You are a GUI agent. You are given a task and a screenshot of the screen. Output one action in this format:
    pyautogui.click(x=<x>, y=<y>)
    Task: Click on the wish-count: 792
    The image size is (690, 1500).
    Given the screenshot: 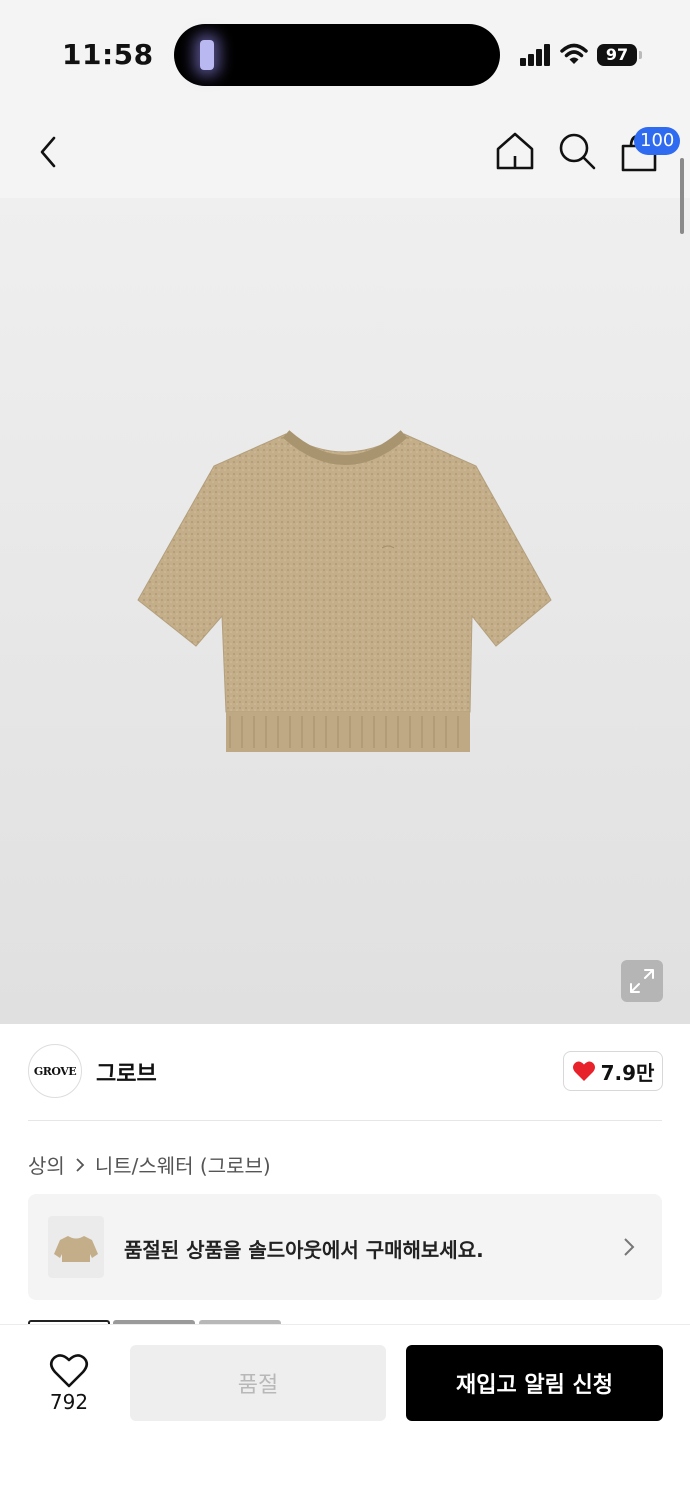 What is the action you would take?
    pyautogui.click(x=69, y=1402)
    